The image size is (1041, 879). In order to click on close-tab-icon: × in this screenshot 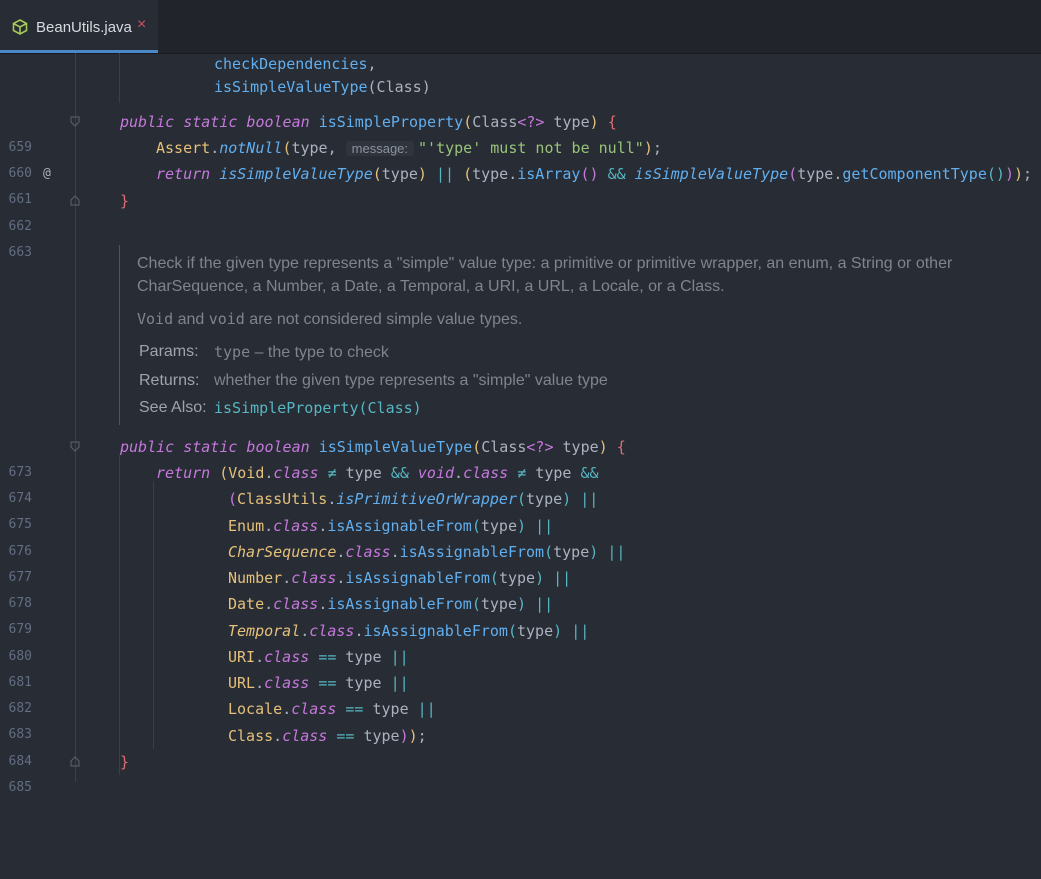, I will do `click(141, 25)`.